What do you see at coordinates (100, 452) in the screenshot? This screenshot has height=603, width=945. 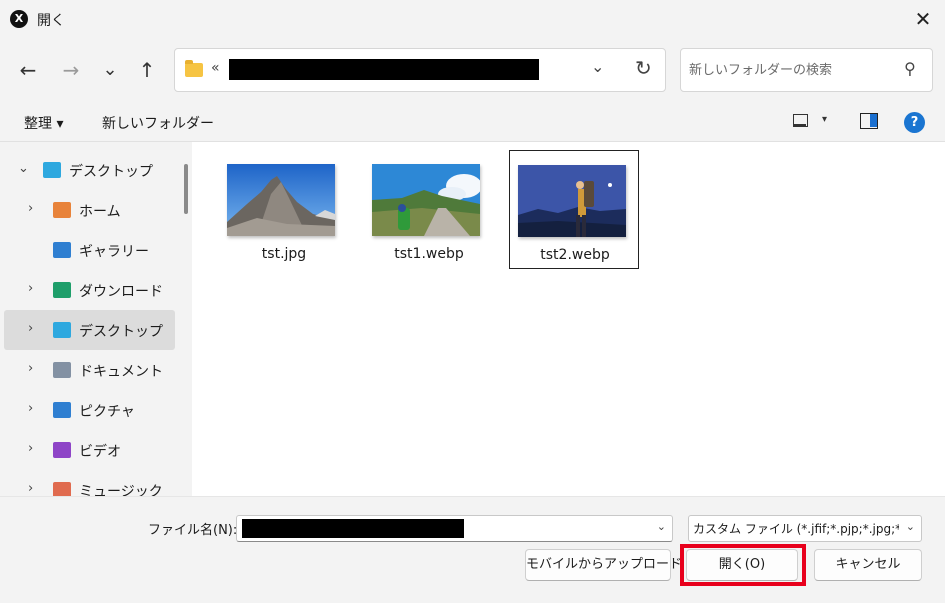 I see `sidebar-item-label: ビデオ` at bounding box center [100, 452].